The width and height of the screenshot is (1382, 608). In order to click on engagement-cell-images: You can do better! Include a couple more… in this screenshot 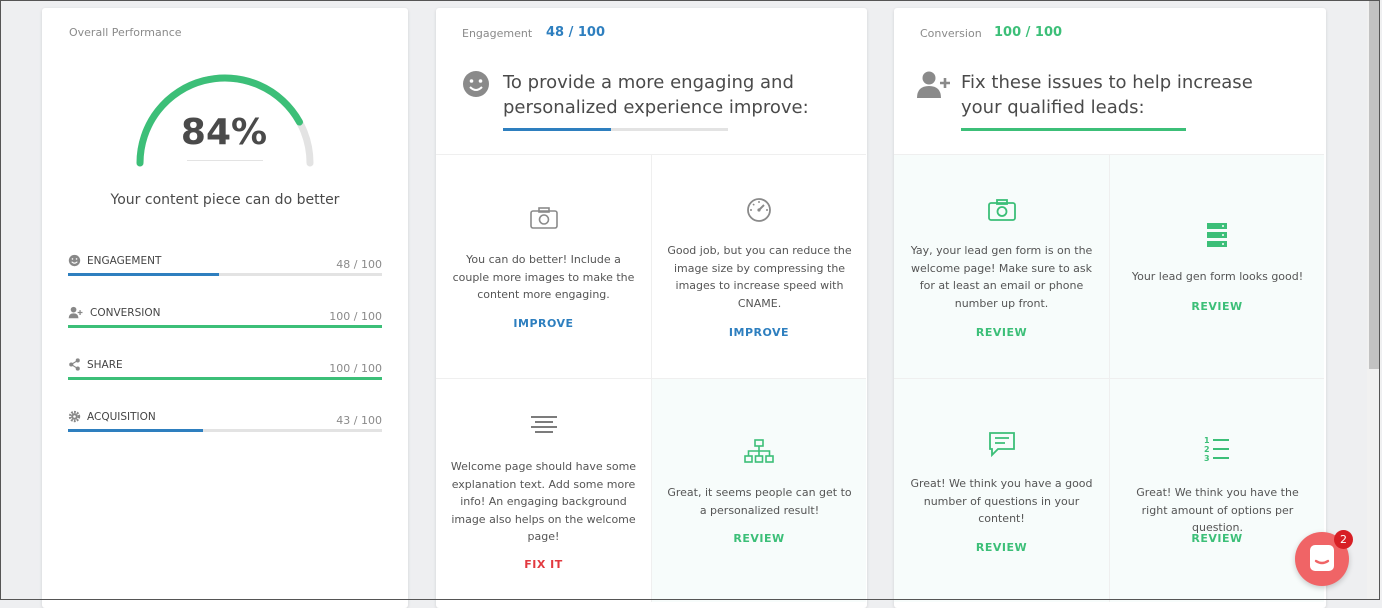, I will do `click(543, 266)`.